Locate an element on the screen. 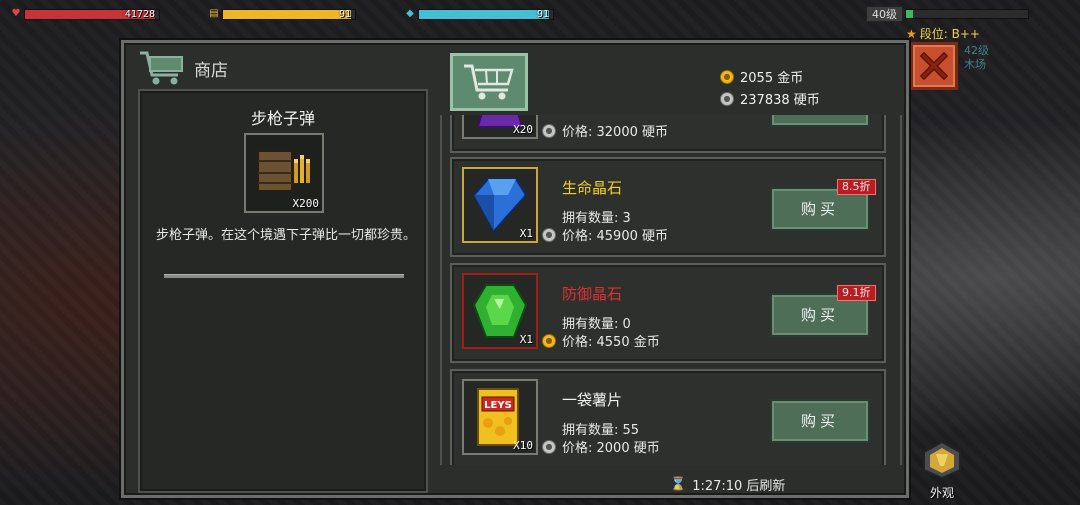 The height and width of the screenshot is (505, 1080). energy-bar-track: 91 is located at coordinates (486, 14).